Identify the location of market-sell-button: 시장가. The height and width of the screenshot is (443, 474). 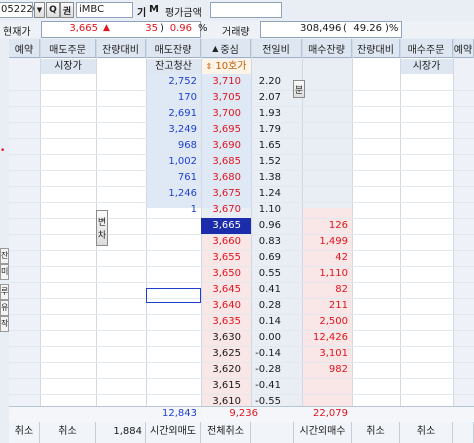
(68, 66).